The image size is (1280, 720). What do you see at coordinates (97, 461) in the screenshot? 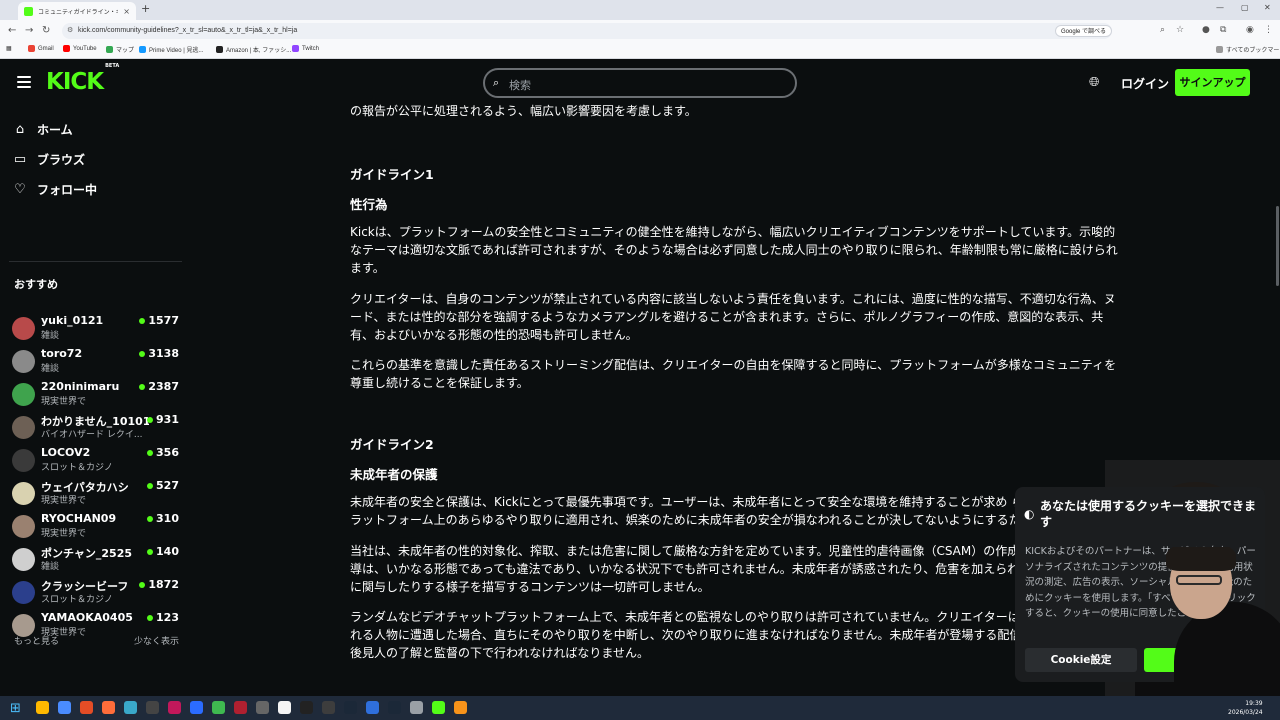
I see `channel-item: LOCOV2 スロット＆カジノ 356` at bounding box center [97, 461].